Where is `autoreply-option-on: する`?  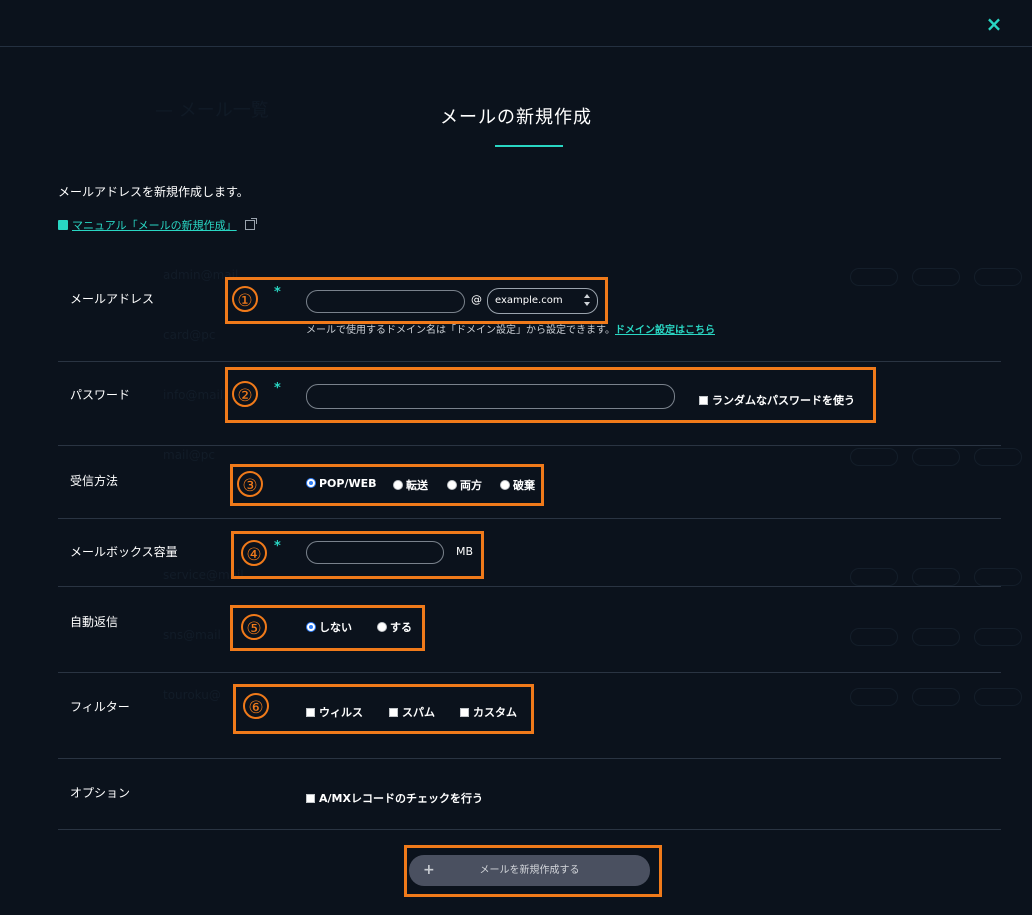
autoreply-option-on: する is located at coordinates (394, 627).